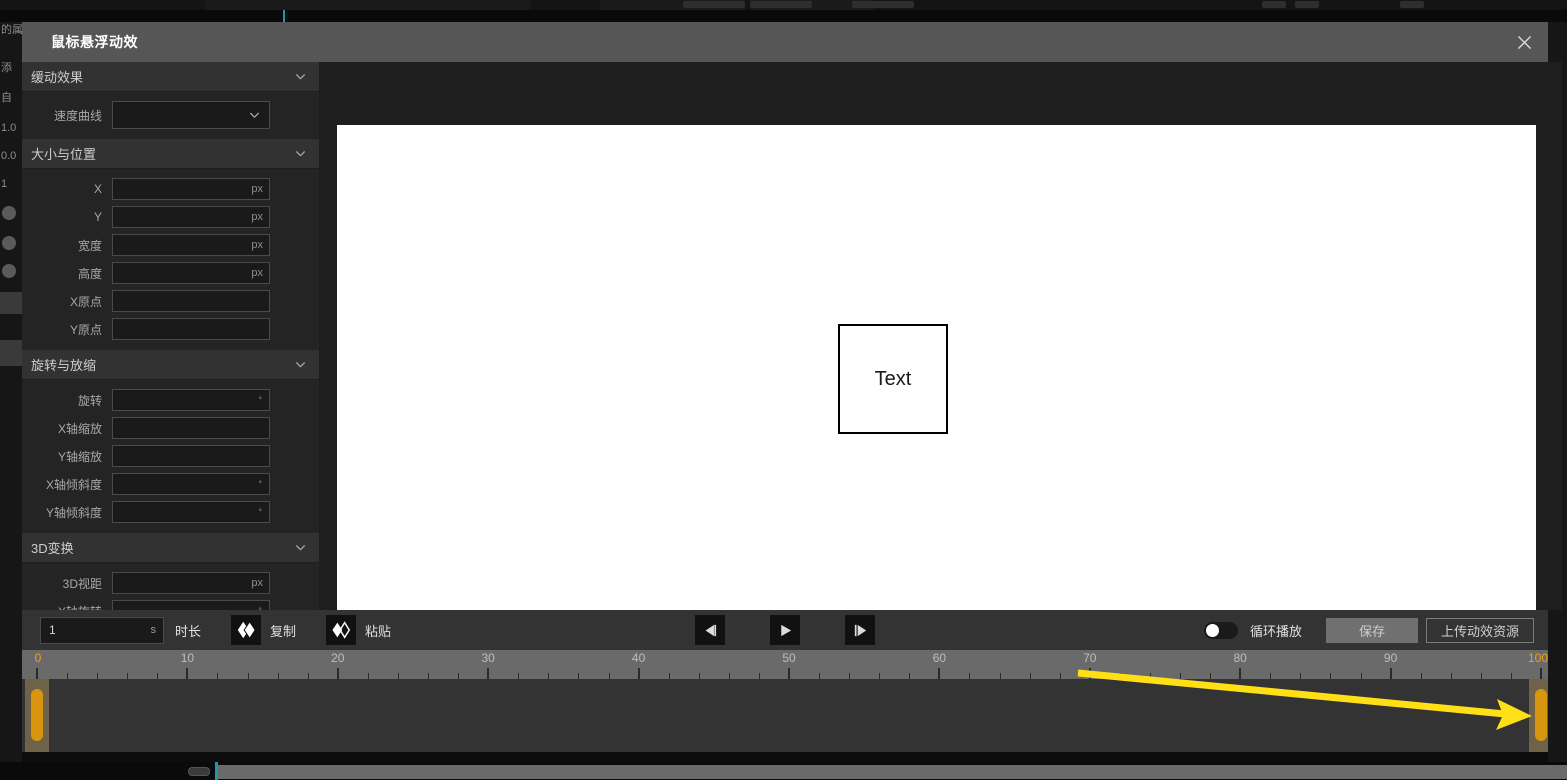 This screenshot has height=780, width=1567. I want to click on rotate-input, so click(191, 400).